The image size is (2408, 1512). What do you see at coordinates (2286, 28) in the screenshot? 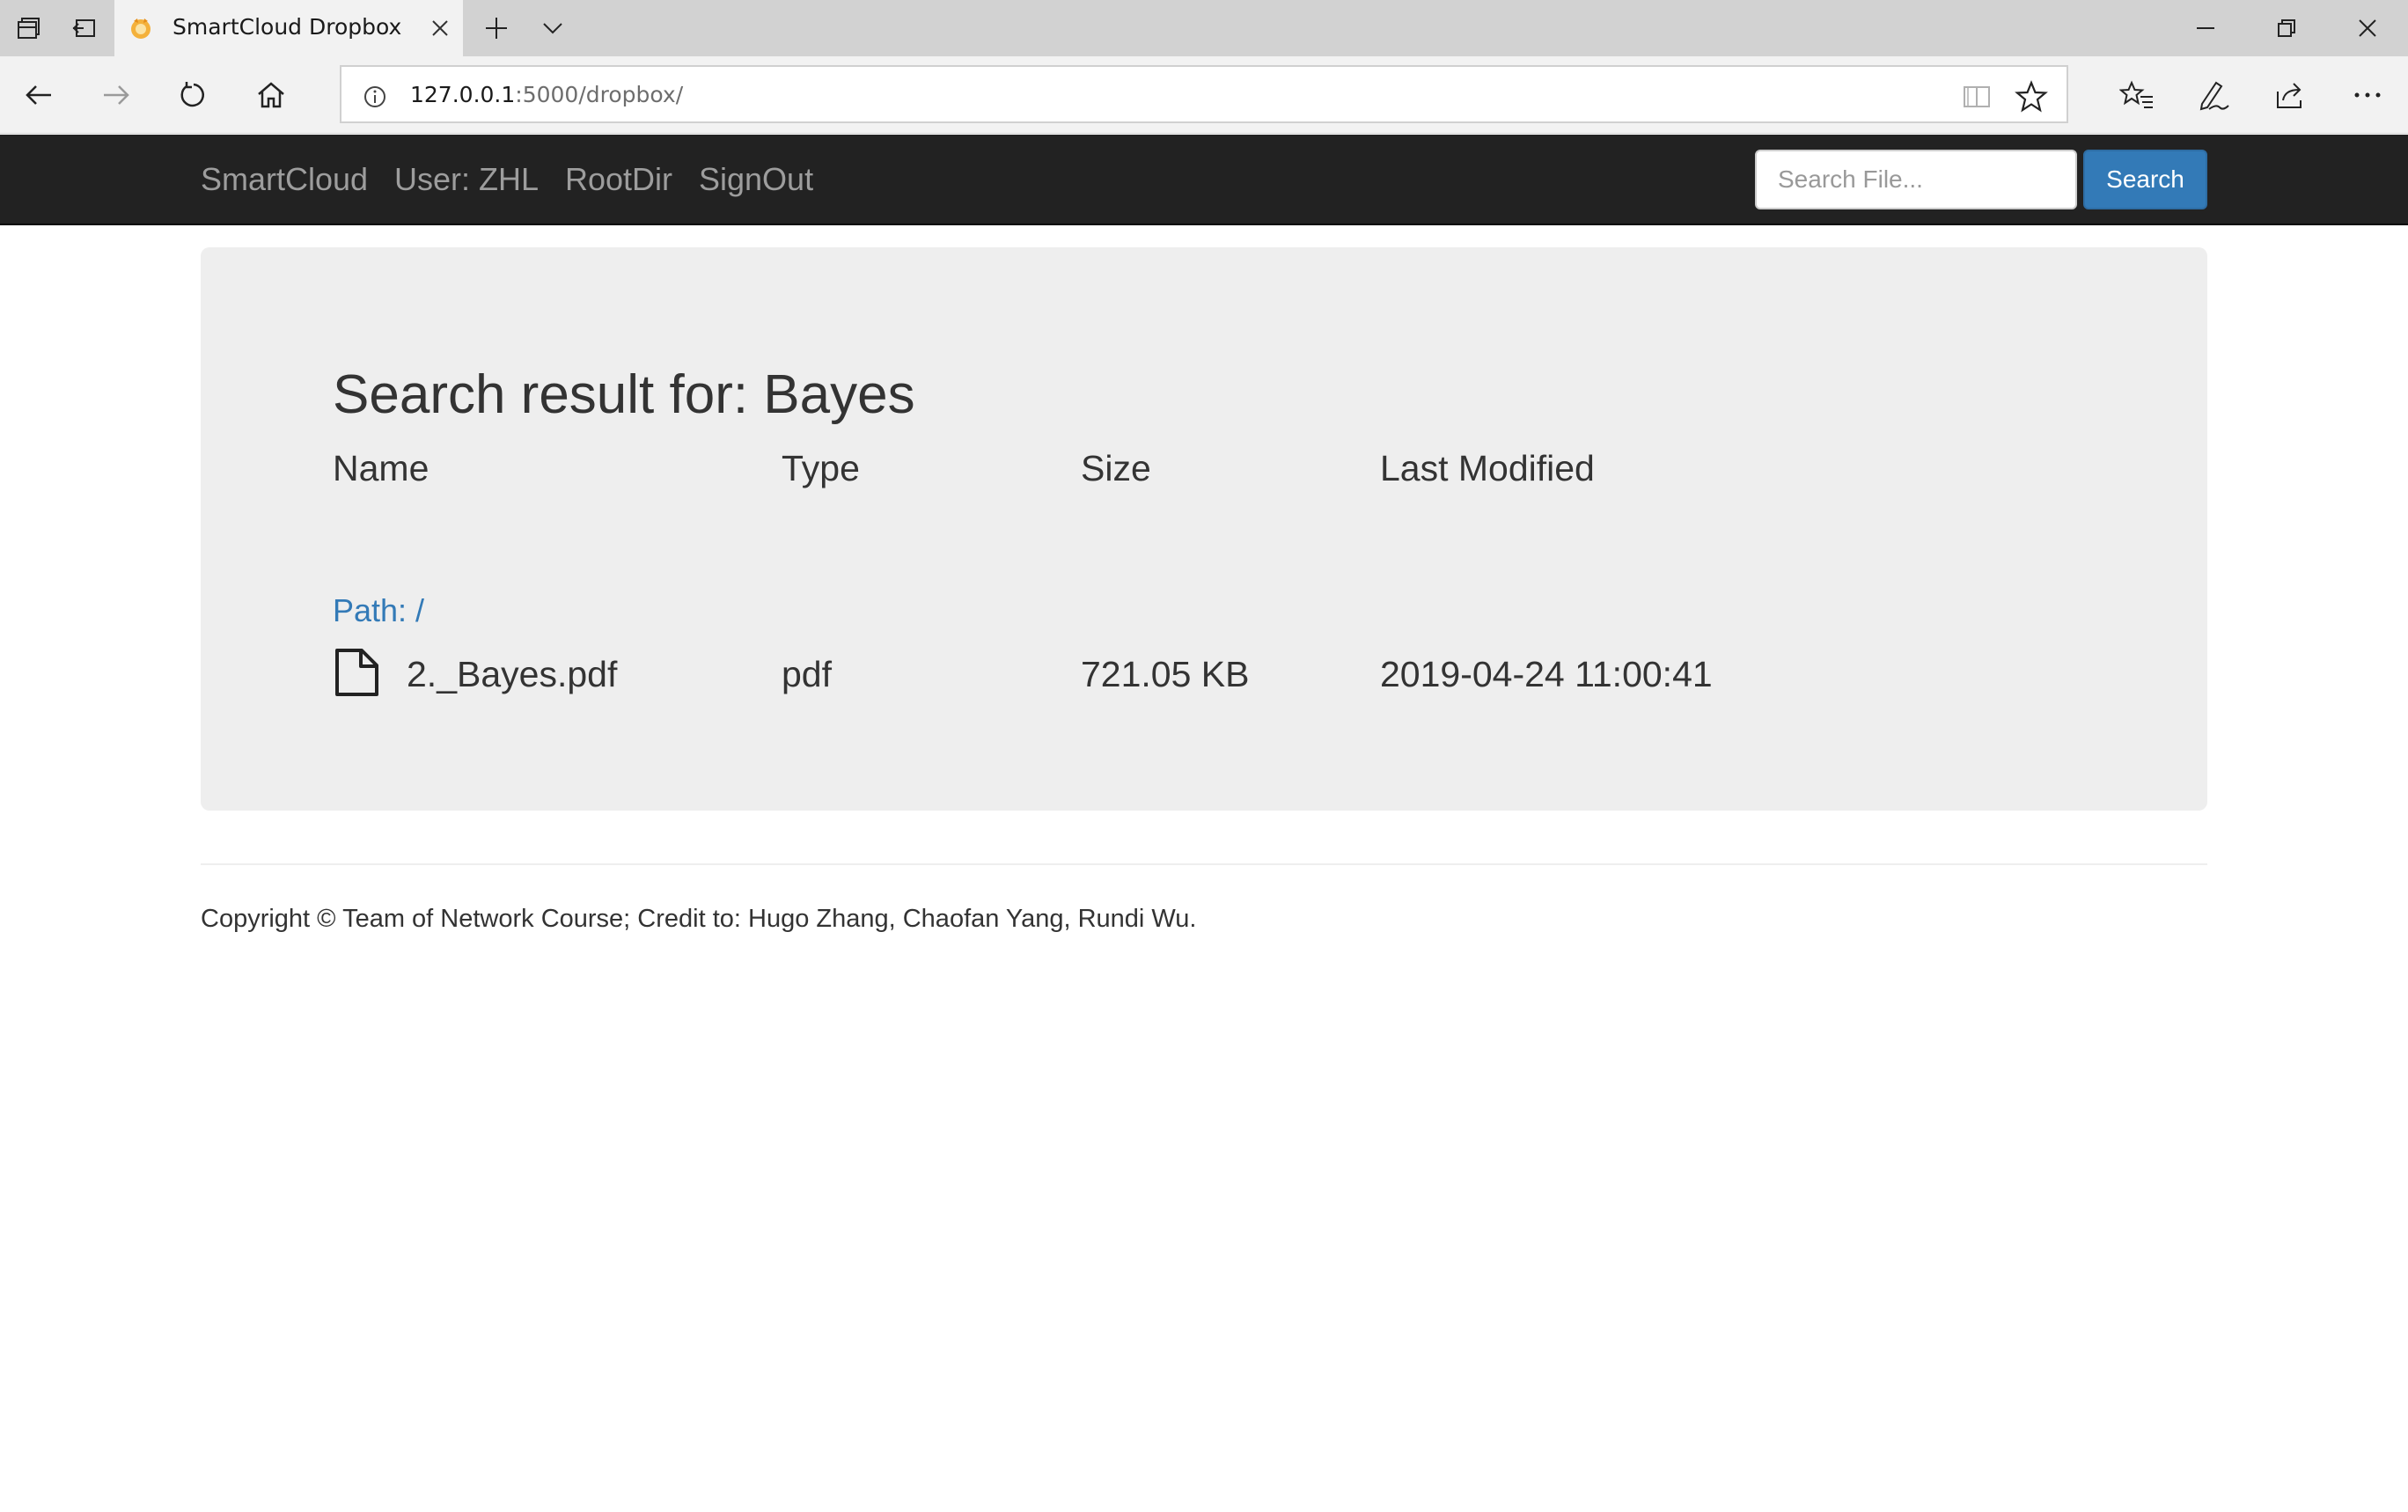
I see `restore-icon` at bounding box center [2286, 28].